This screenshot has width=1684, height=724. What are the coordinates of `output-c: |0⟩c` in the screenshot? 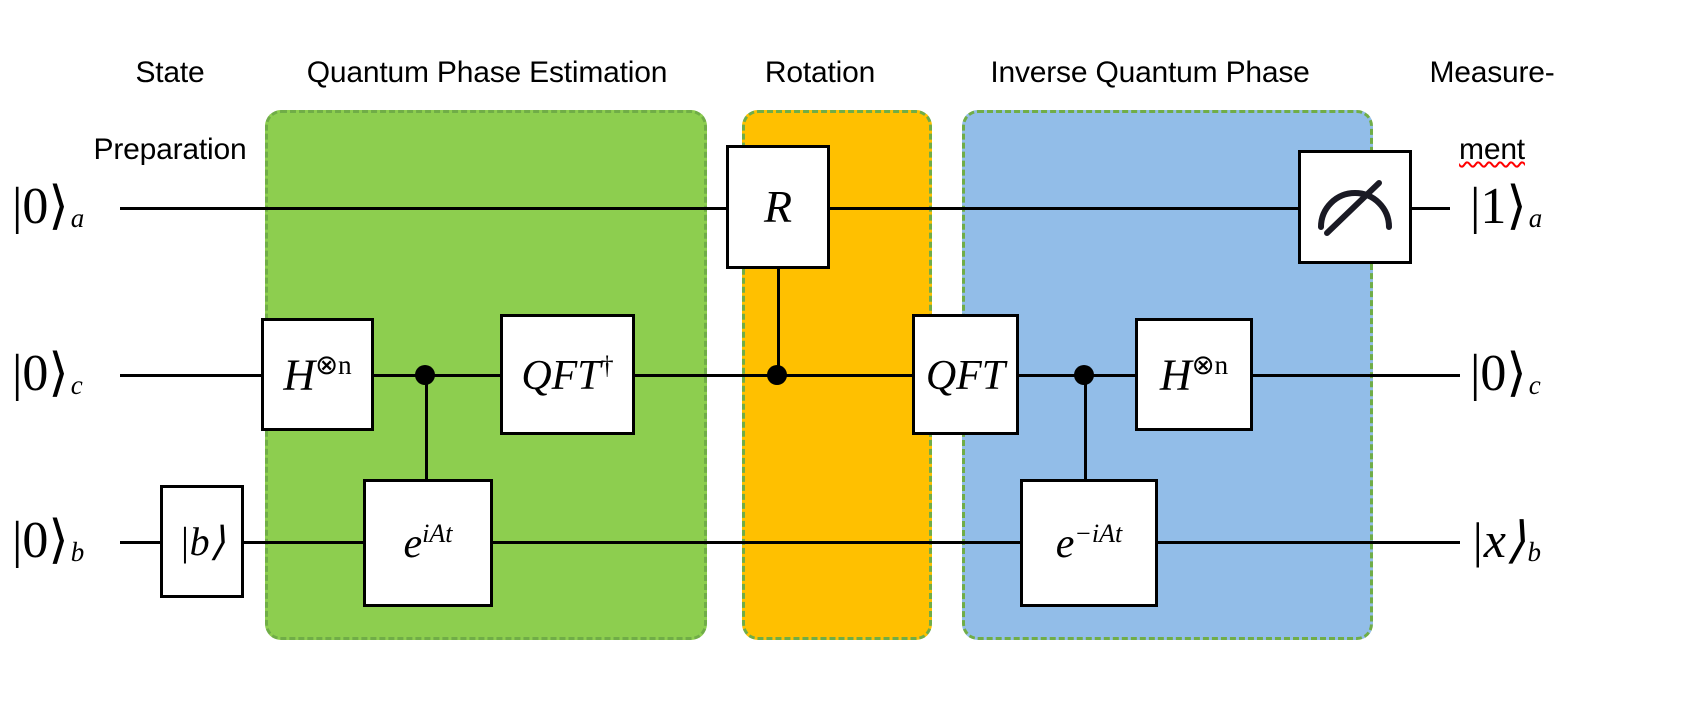 It's located at (1505, 374).